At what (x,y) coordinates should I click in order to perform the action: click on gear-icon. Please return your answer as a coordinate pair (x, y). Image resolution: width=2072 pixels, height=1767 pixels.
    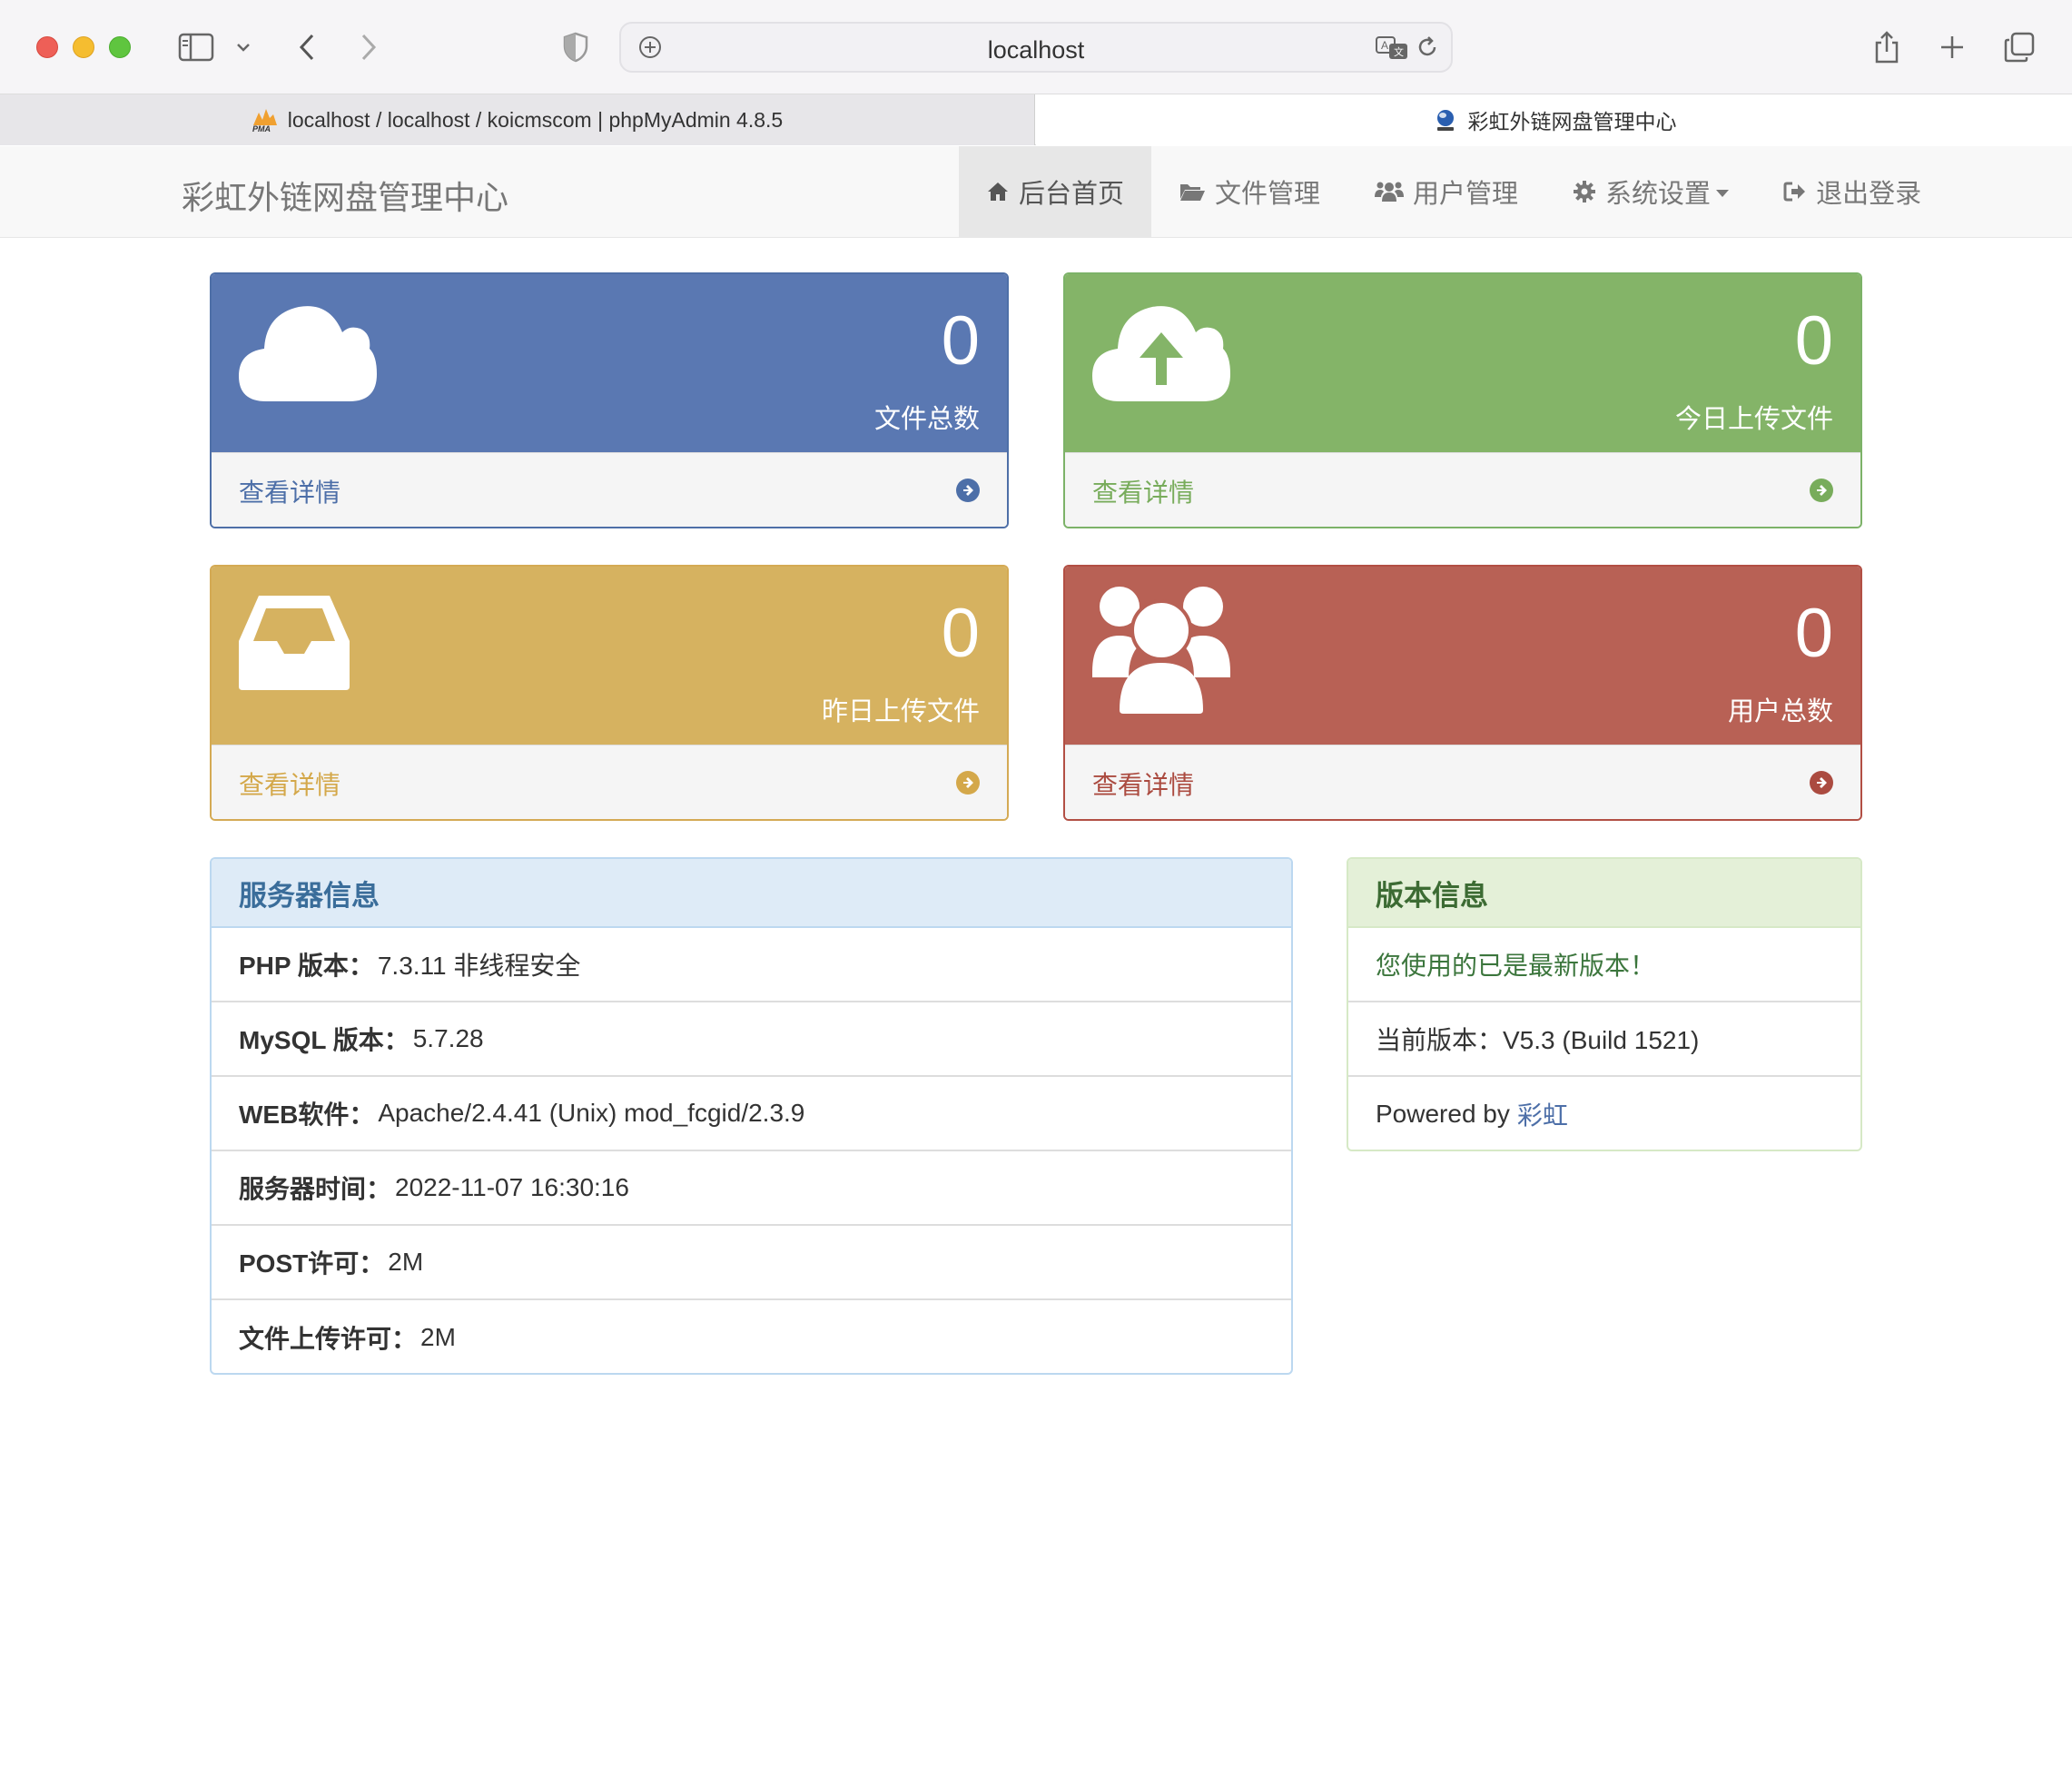
    Looking at the image, I should click on (1584, 191).